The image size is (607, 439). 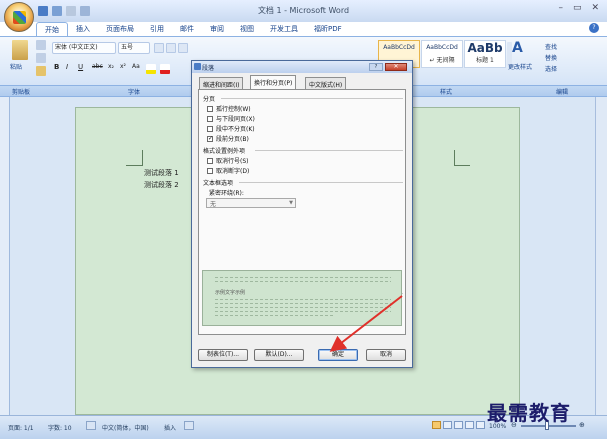 I want to click on style-heading-1-sample: AaBb, so click(x=485, y=48).